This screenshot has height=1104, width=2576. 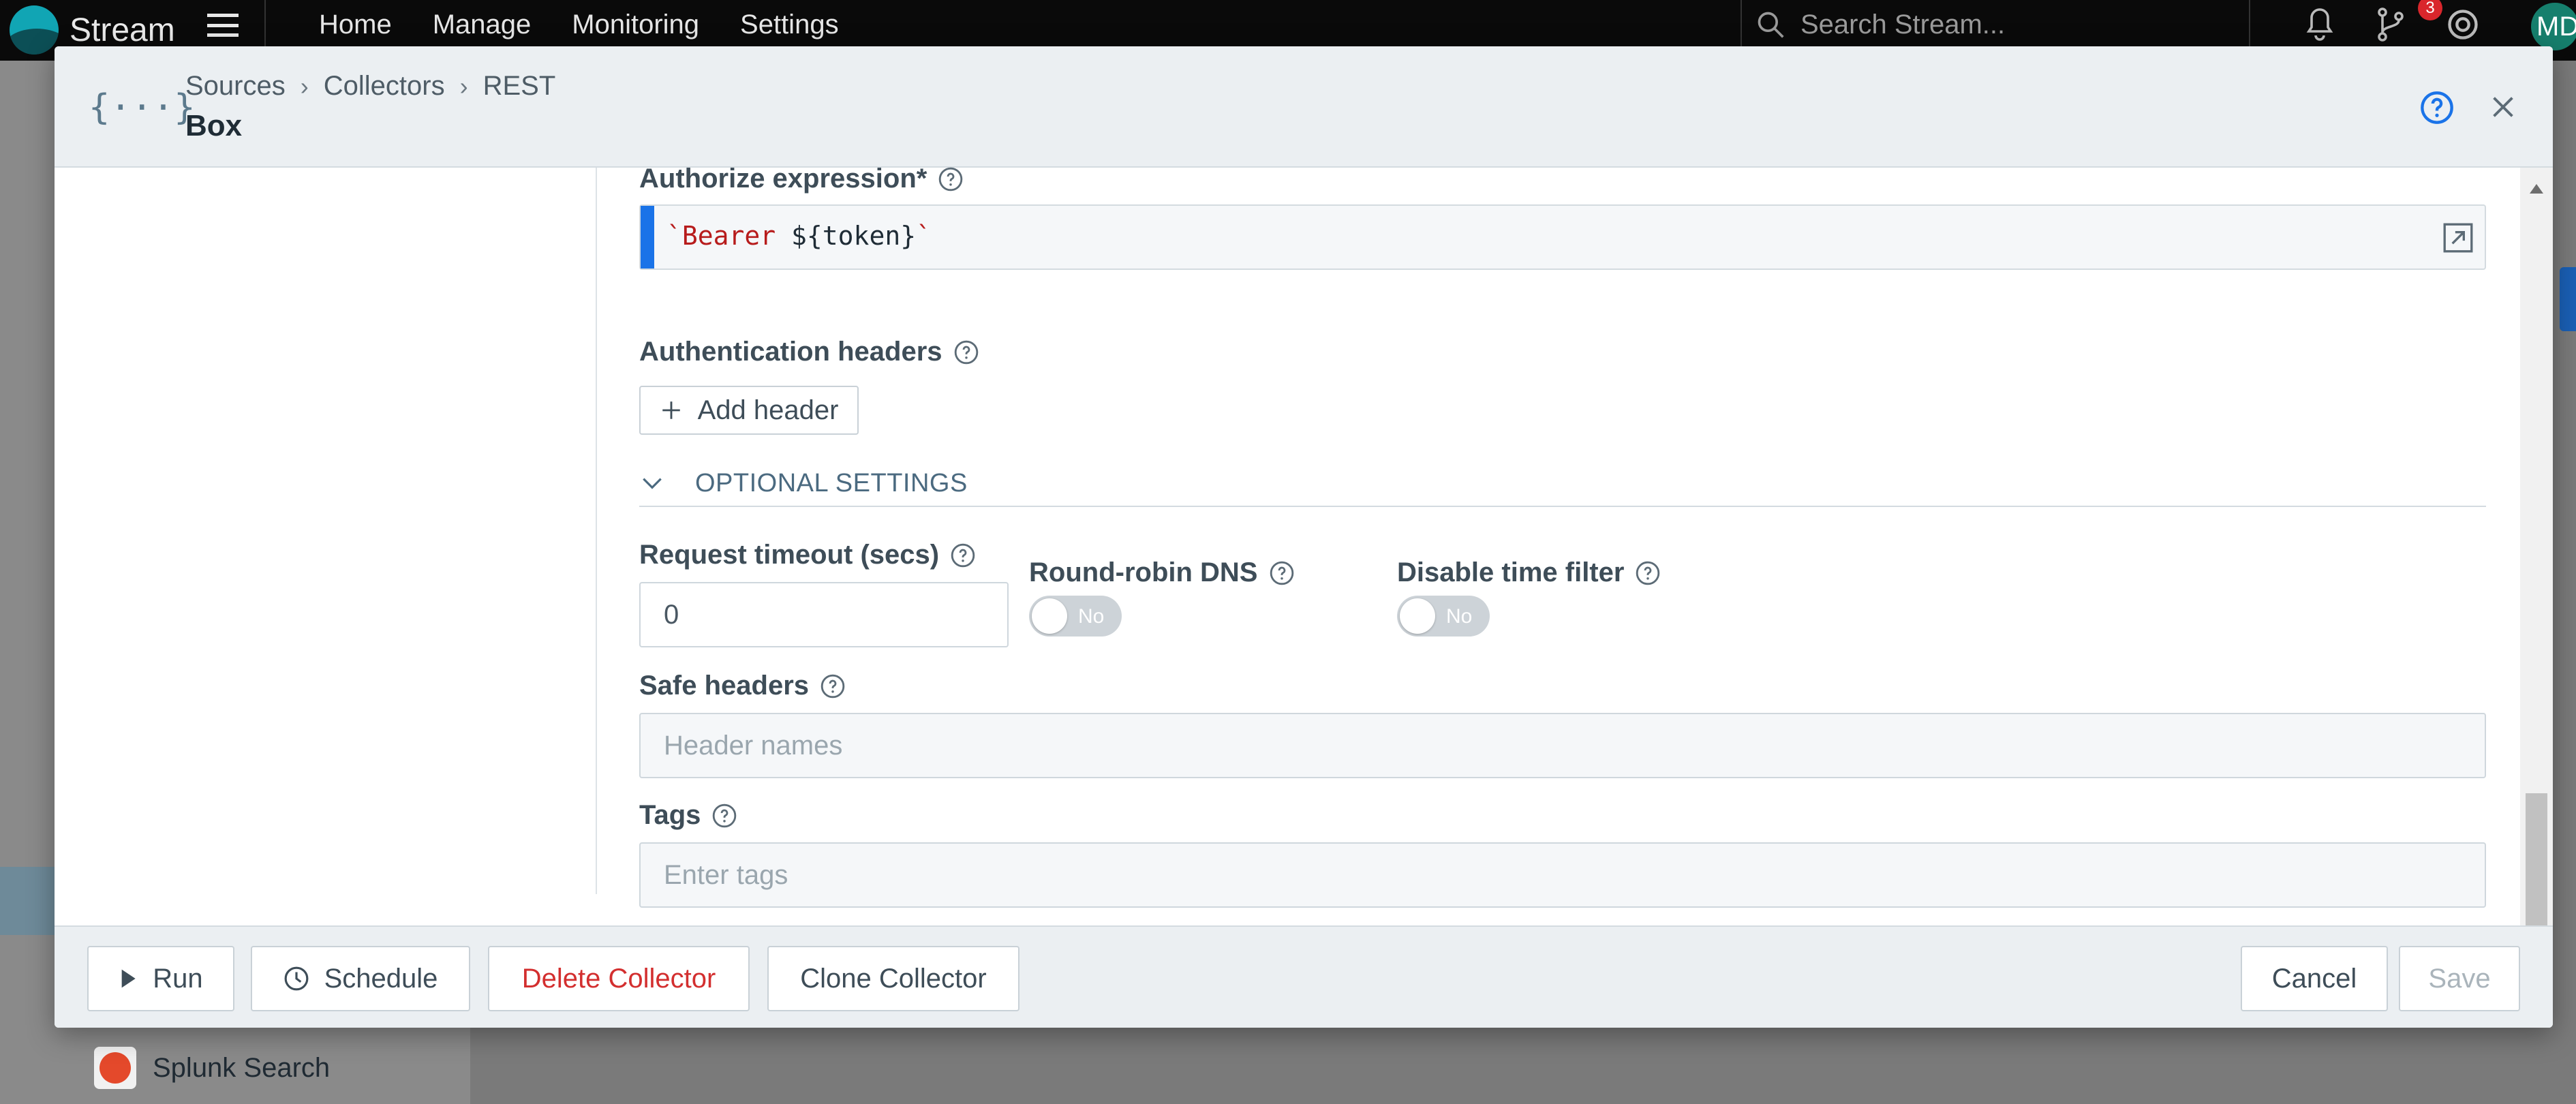 What do you see at coordinates (223, 26) in the screenshot?
I see `hamburger-menu-icon` at bounding box center [223, 26].